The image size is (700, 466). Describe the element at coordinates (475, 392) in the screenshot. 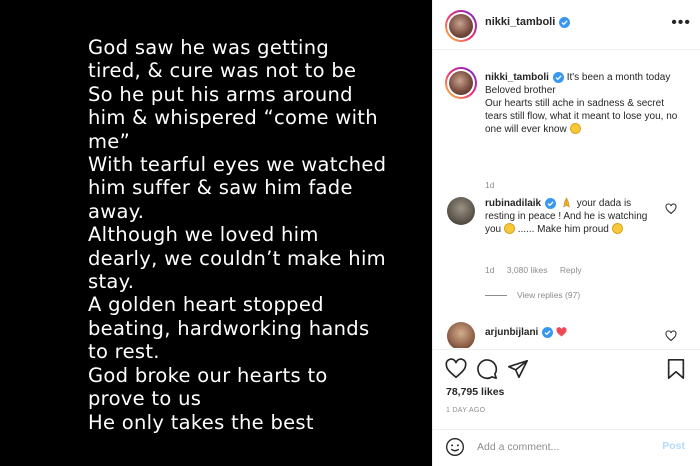

I see `likes-count: 78,795 likes` at that location.